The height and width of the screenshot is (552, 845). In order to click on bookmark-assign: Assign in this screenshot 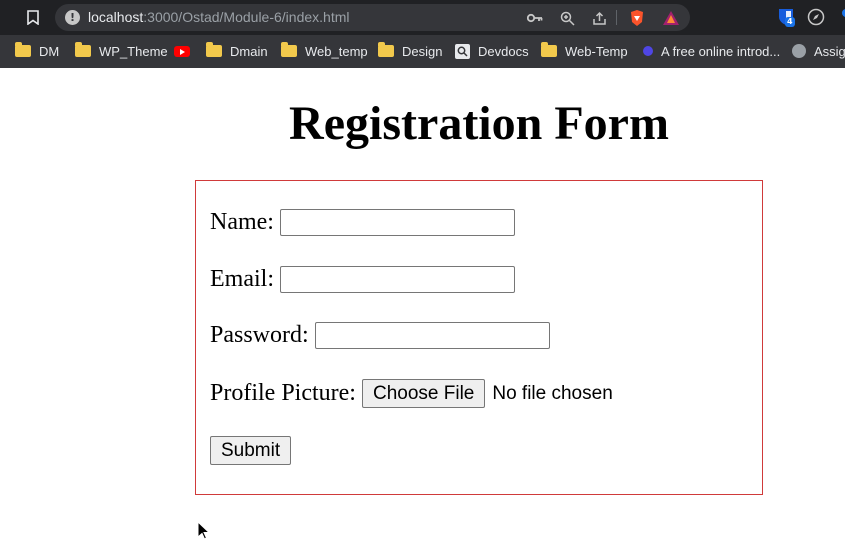, I will do `click(818, 51)`.